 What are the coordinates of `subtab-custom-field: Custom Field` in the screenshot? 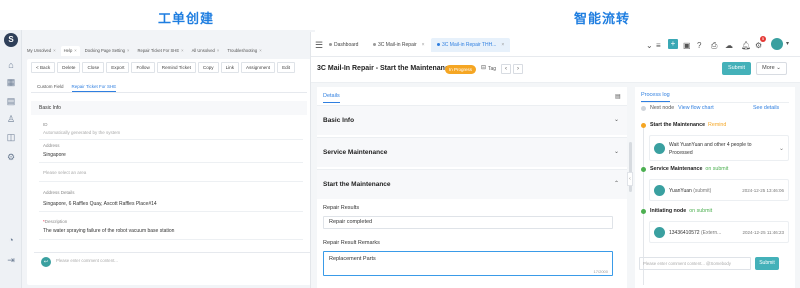 It's located at (50, 86).